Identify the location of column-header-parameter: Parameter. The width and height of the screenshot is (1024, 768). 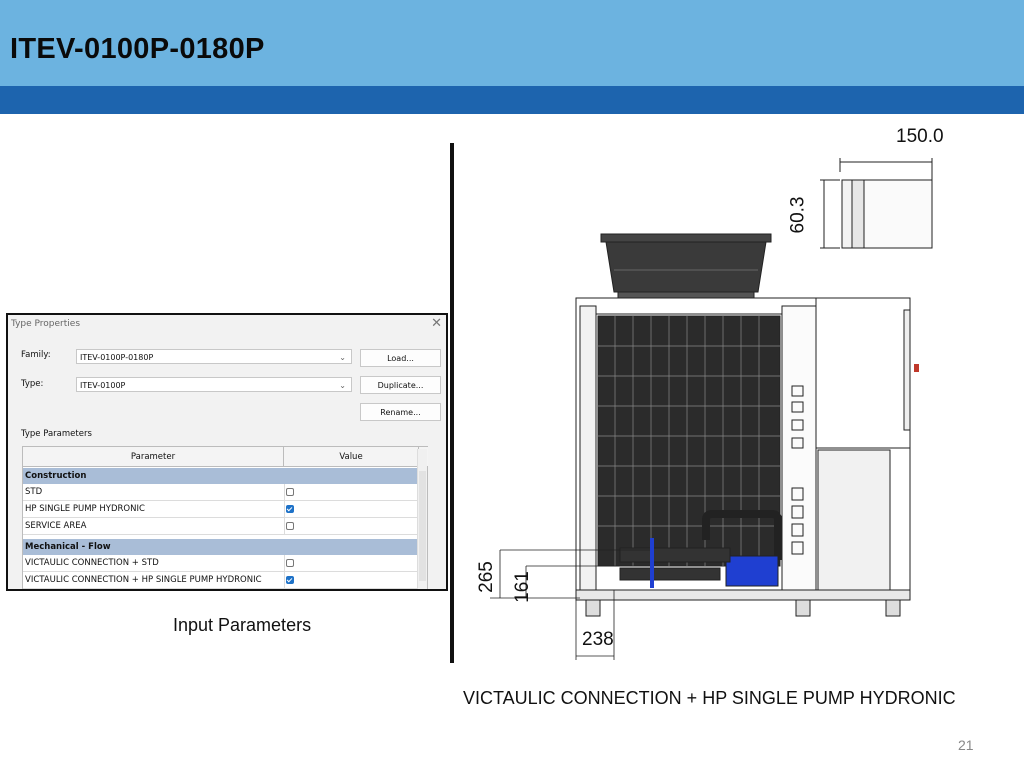
(153, 457).